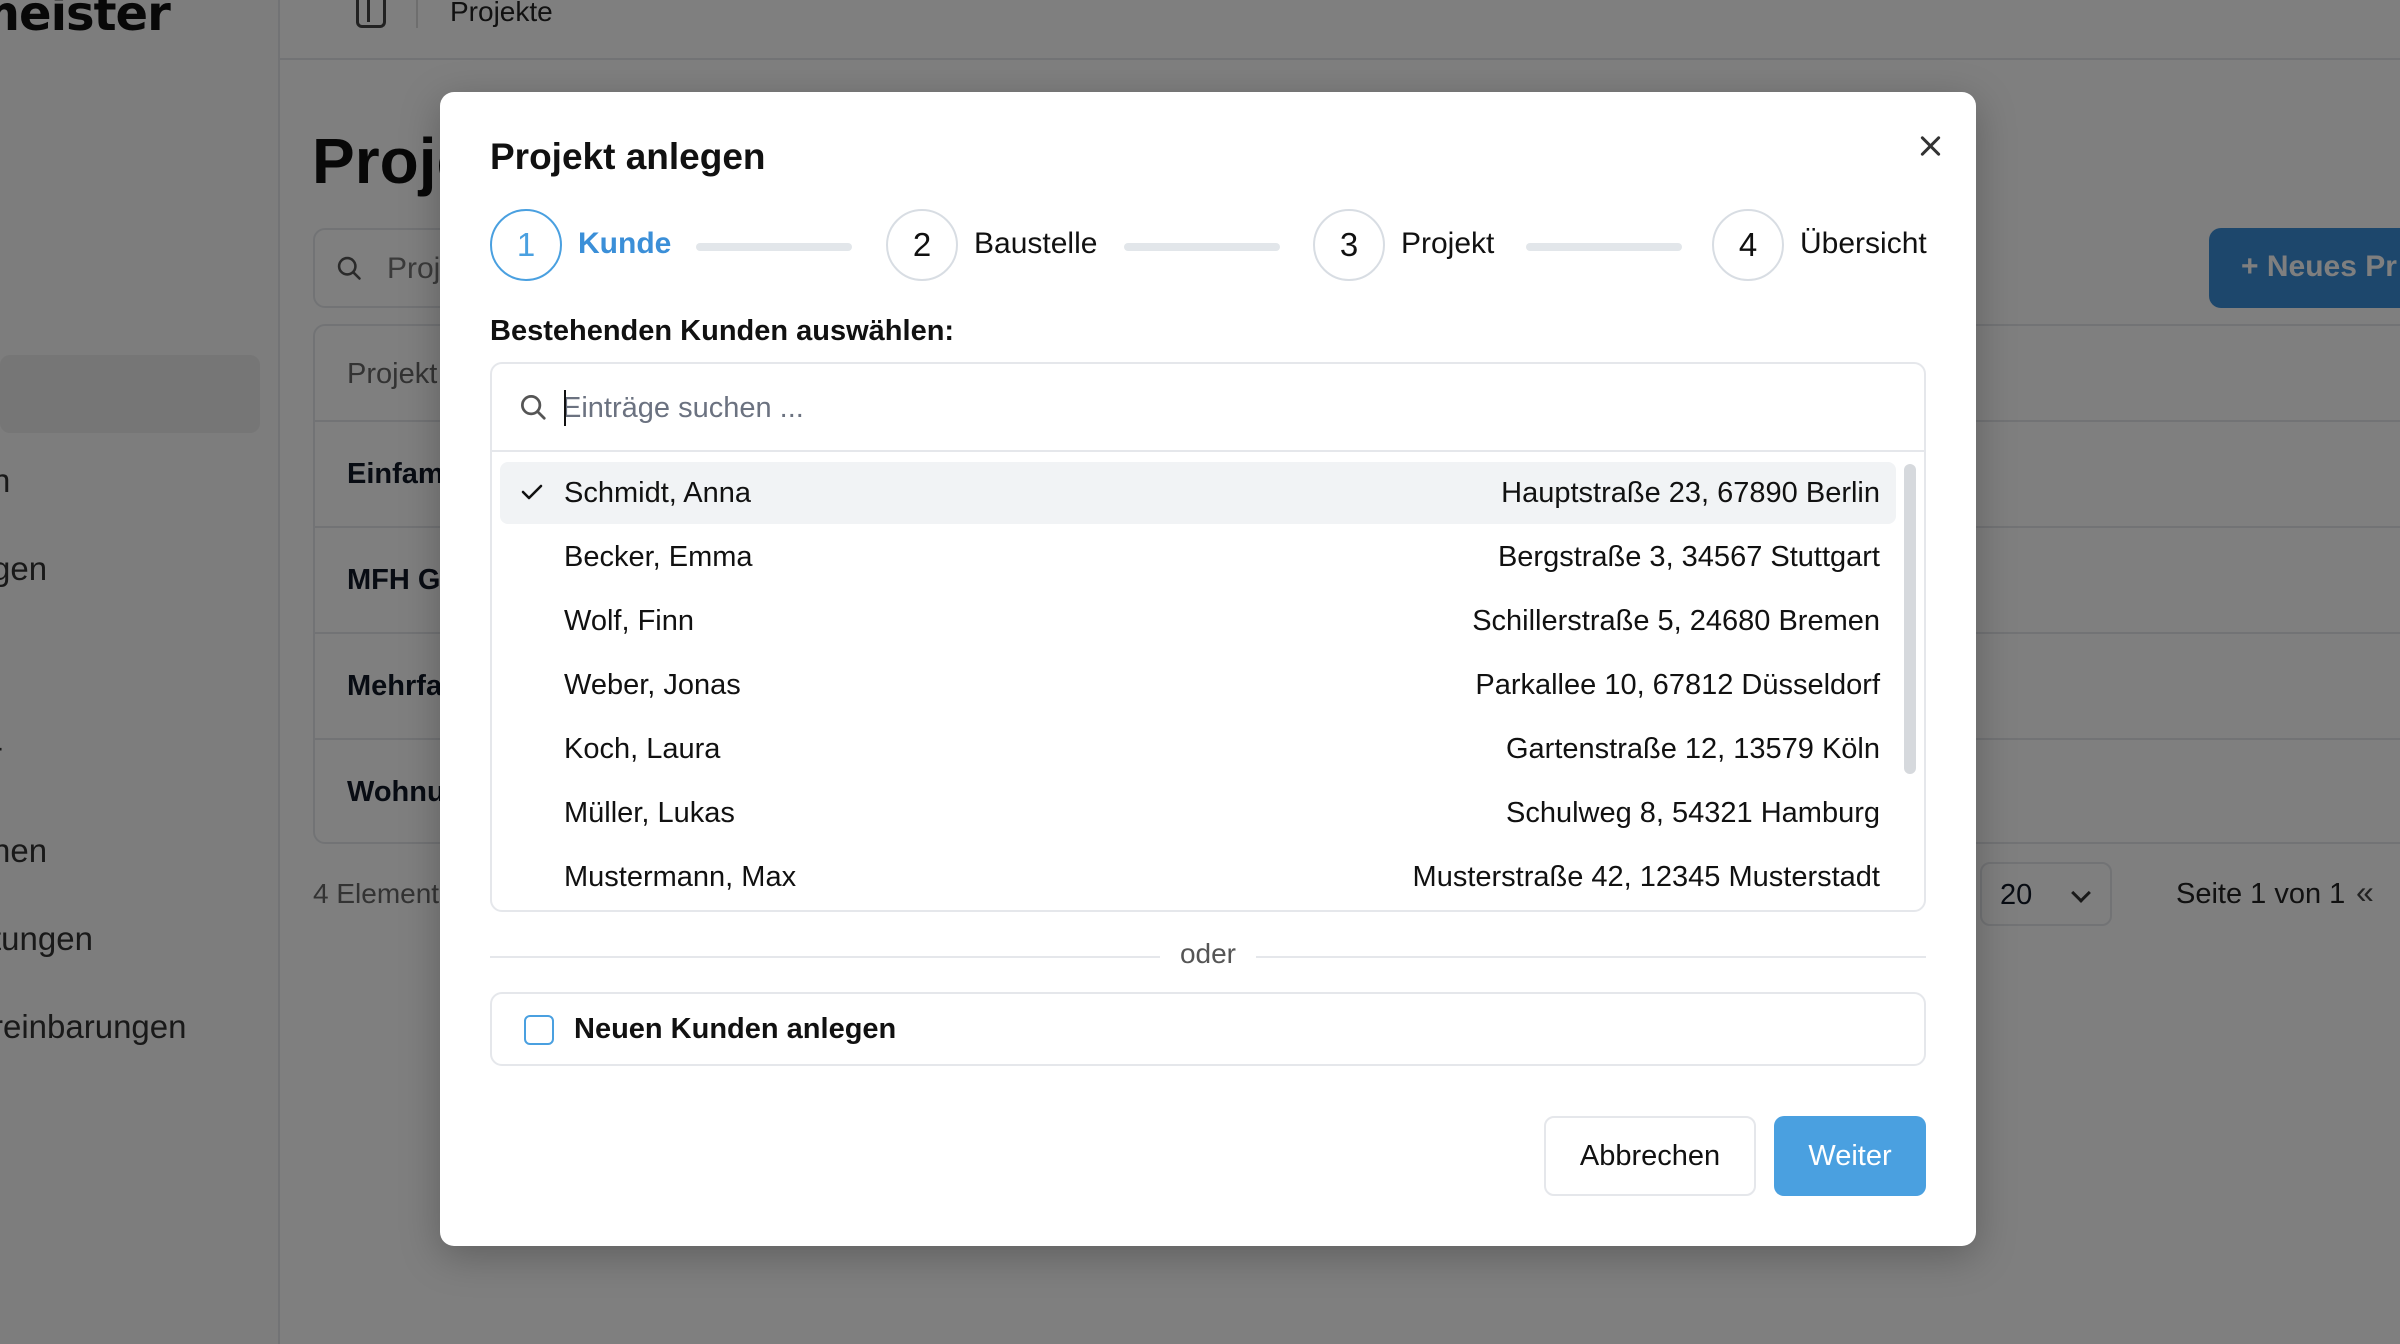  What do you see at coordinates (532, 492) in the screenshot?
I see `check-icon` at bounding box center [532, 492].